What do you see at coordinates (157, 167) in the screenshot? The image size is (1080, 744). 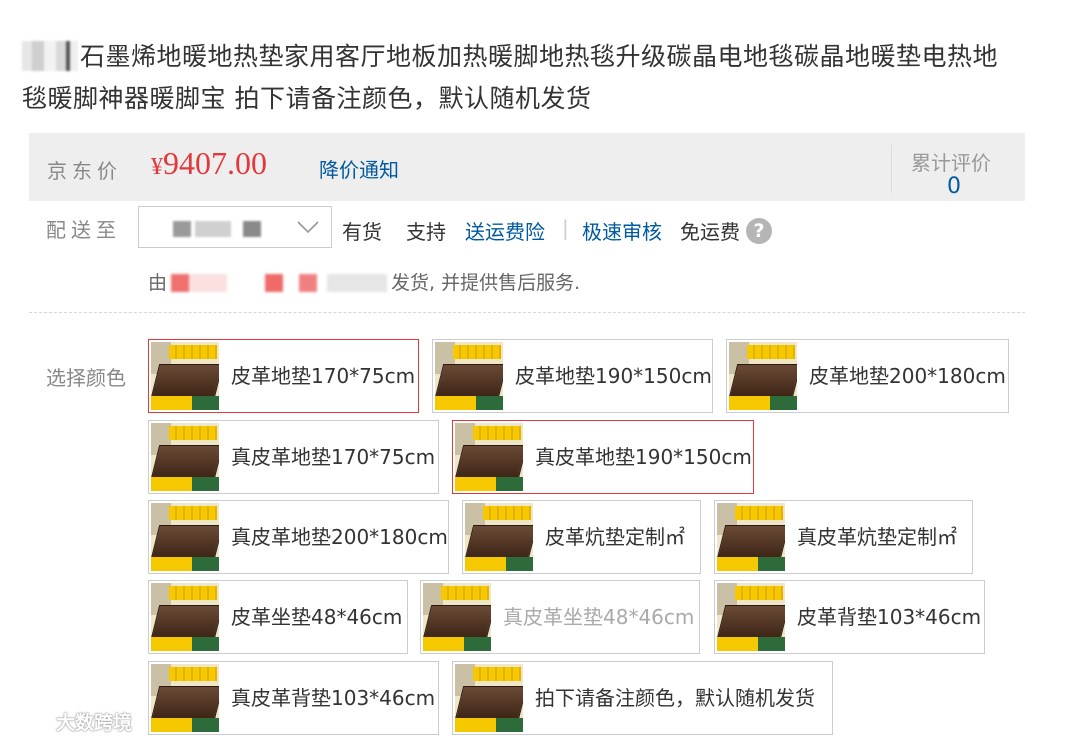 I see `currency-symbol: ¥` at bounding box center [157, 167].